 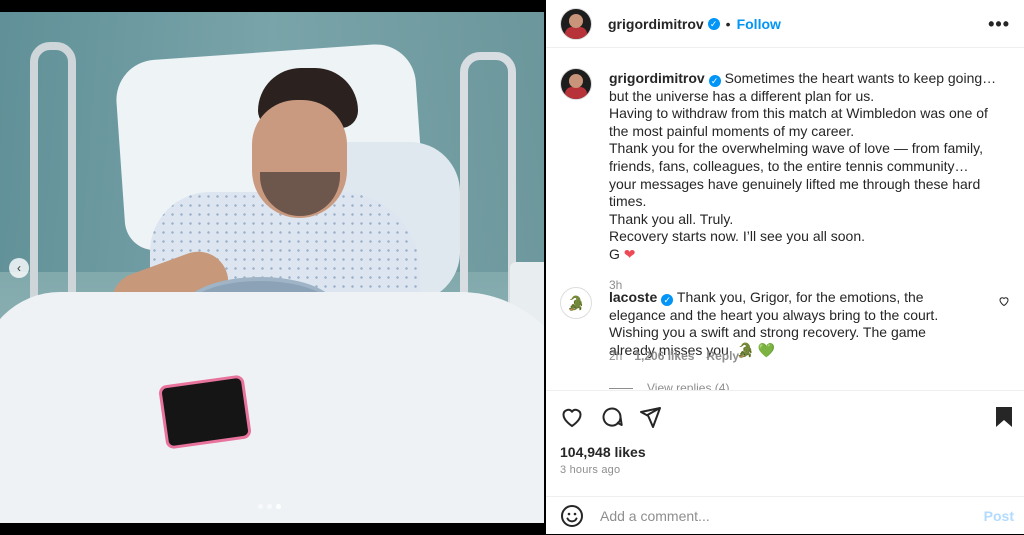 I want to click on heart-emoji: ❤, so click(x=629, y=253).